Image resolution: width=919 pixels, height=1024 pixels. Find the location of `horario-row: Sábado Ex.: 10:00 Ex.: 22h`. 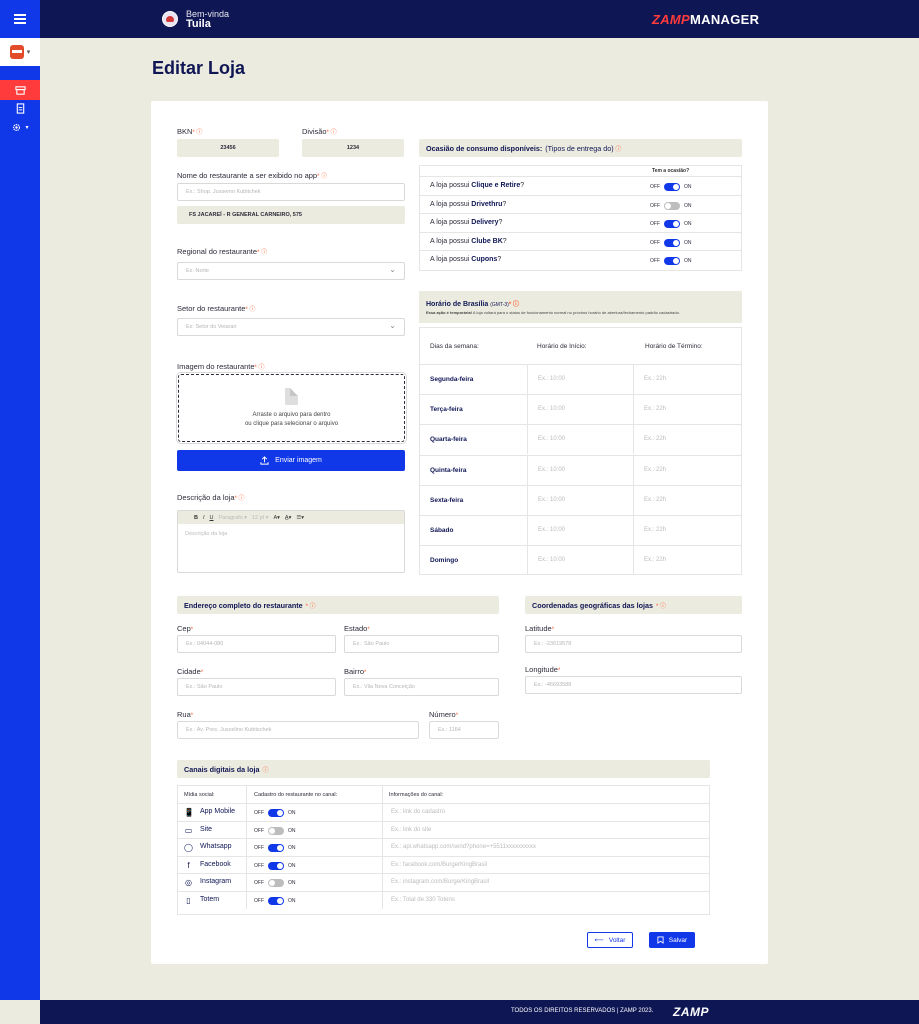

horario-row: Sábado Ex.: 10:00 Ex.: 22h is located at coordinates (580, 530).